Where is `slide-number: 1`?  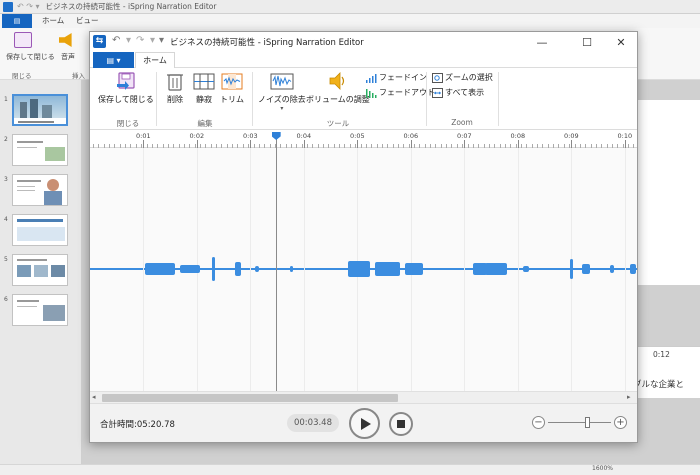
slide-number: 1 is located at coordinates (6, 99).